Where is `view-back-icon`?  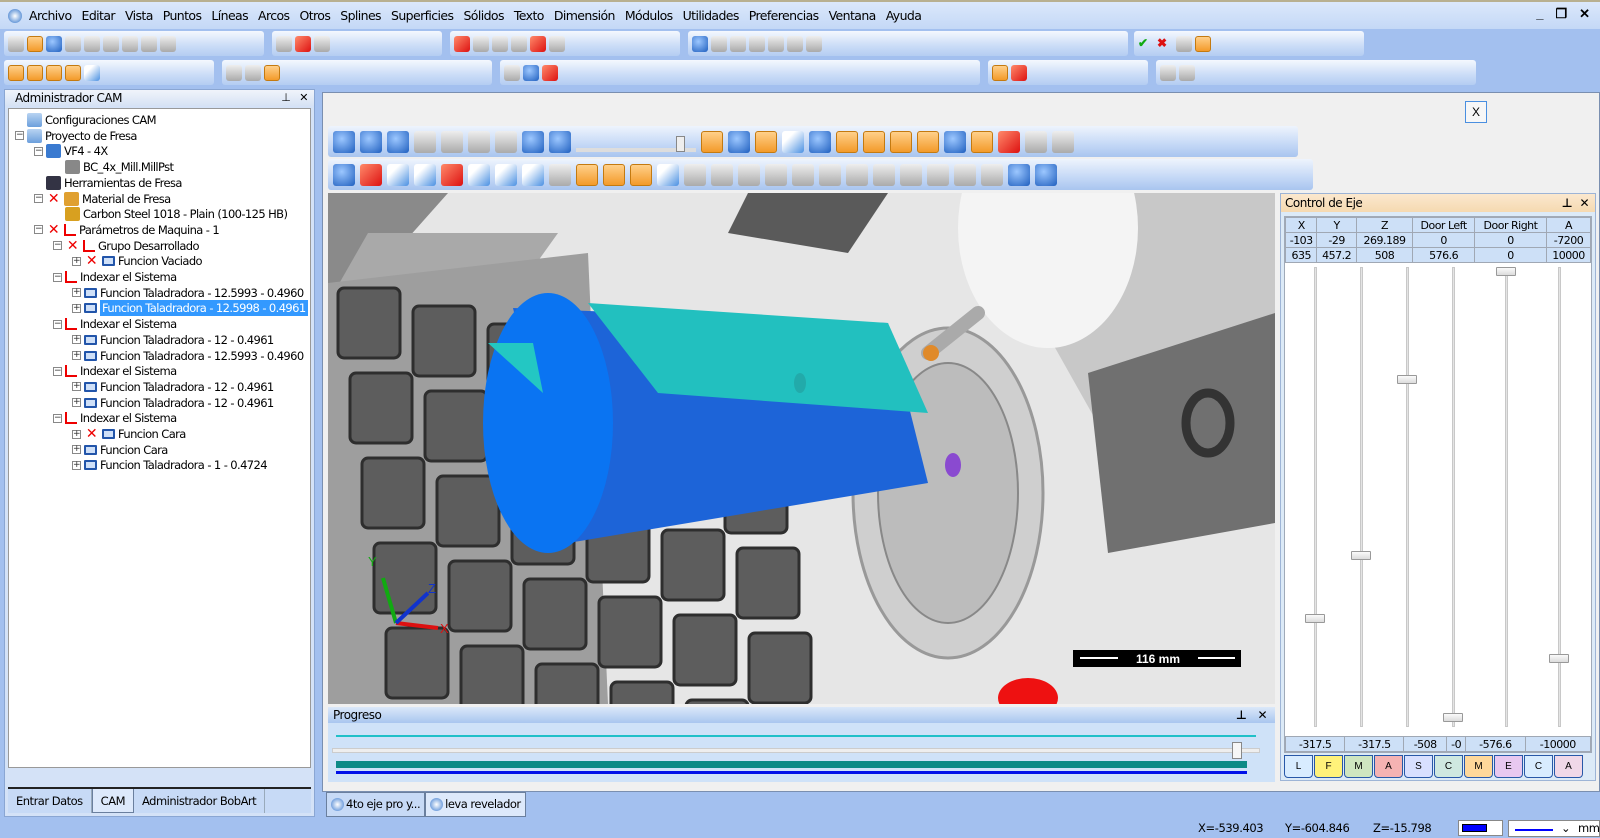
view-back-icon is located at coordinates (506, 174).